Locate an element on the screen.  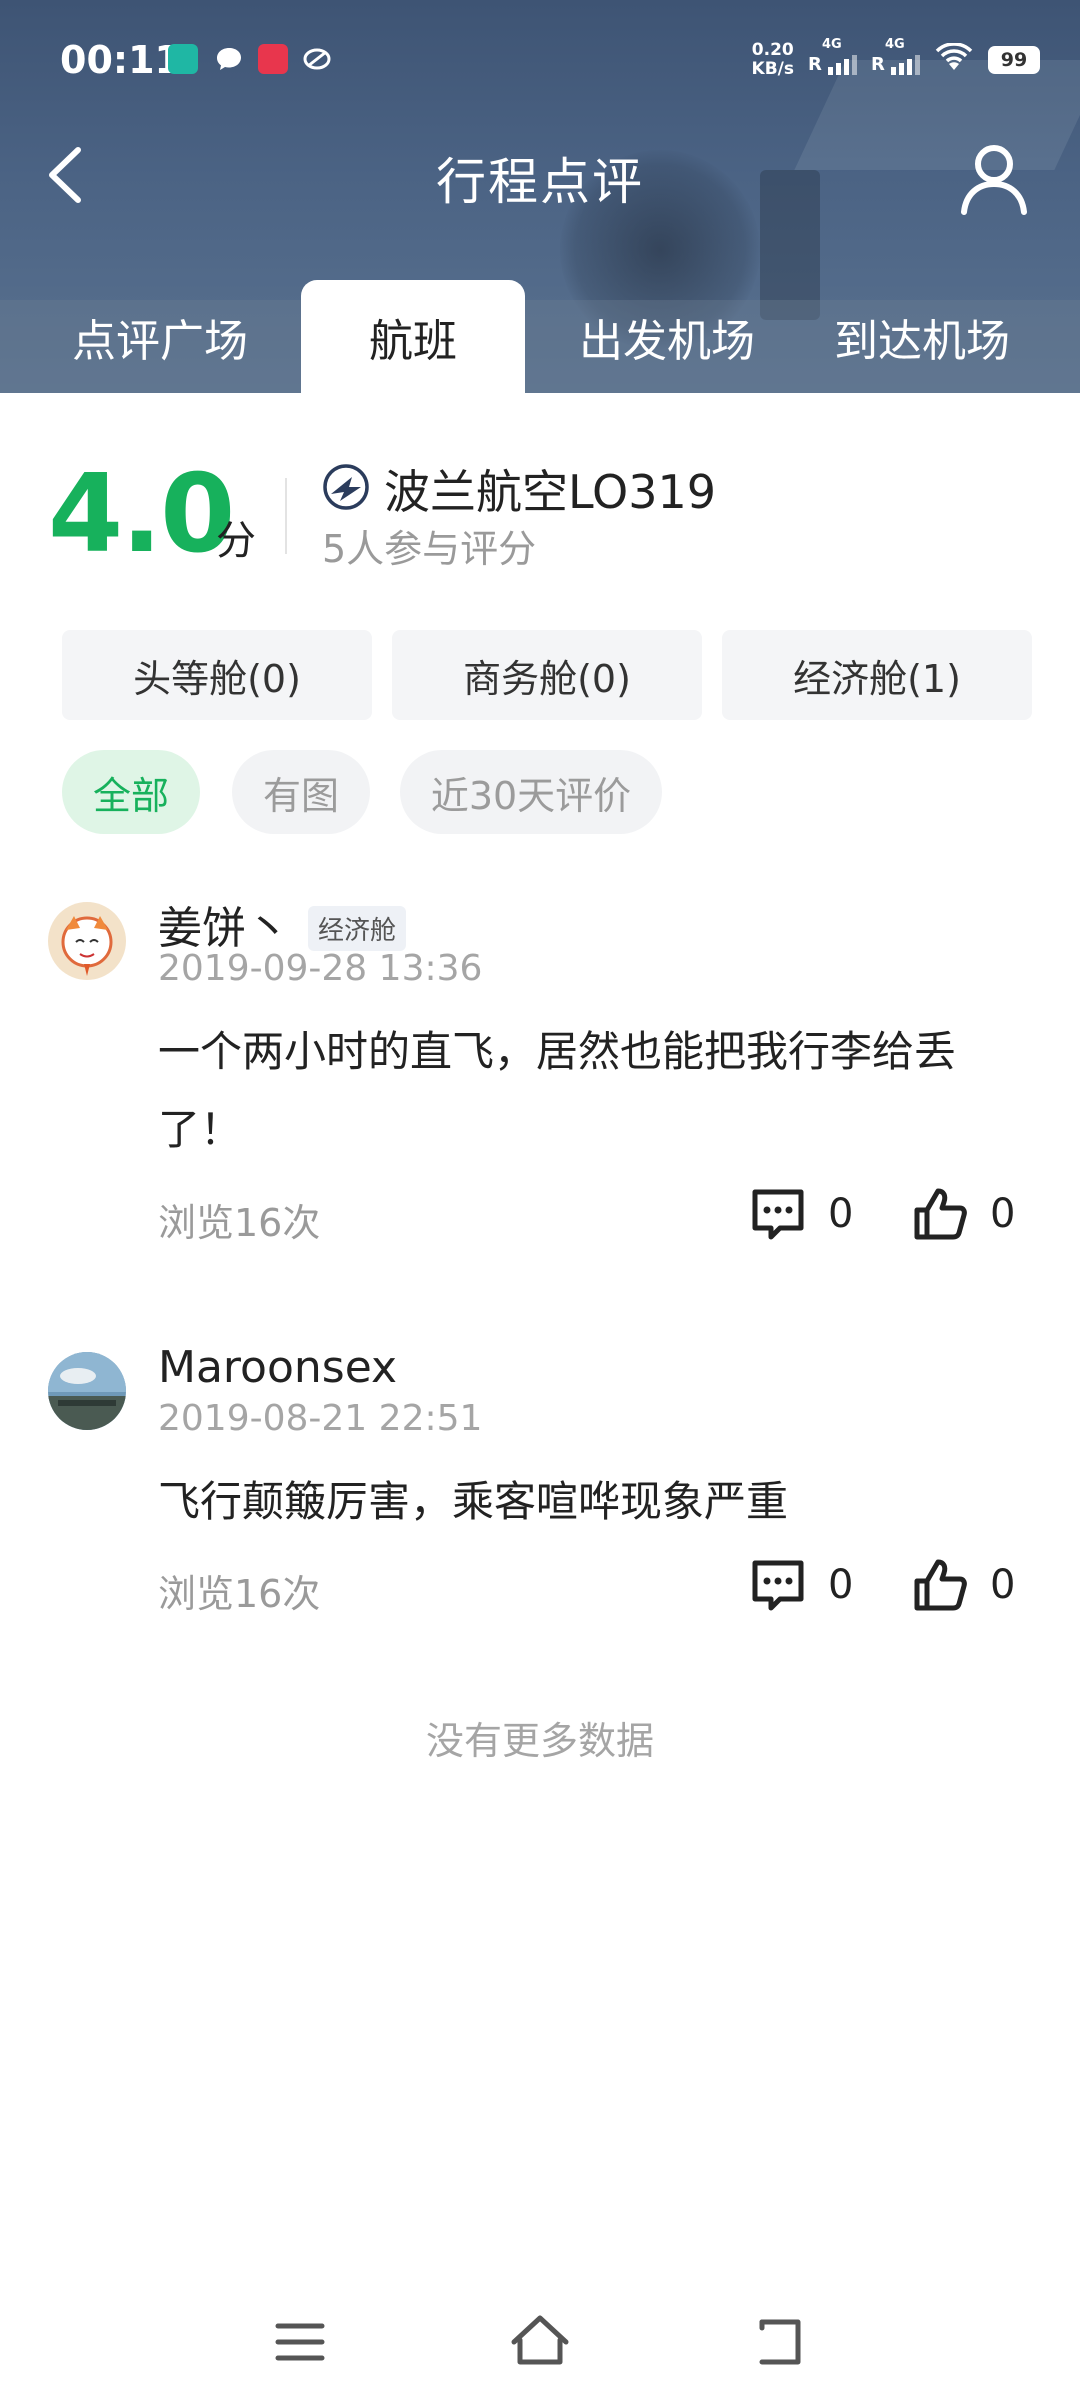
review-username: Maroonsex is located at coordinates (278, 1367).